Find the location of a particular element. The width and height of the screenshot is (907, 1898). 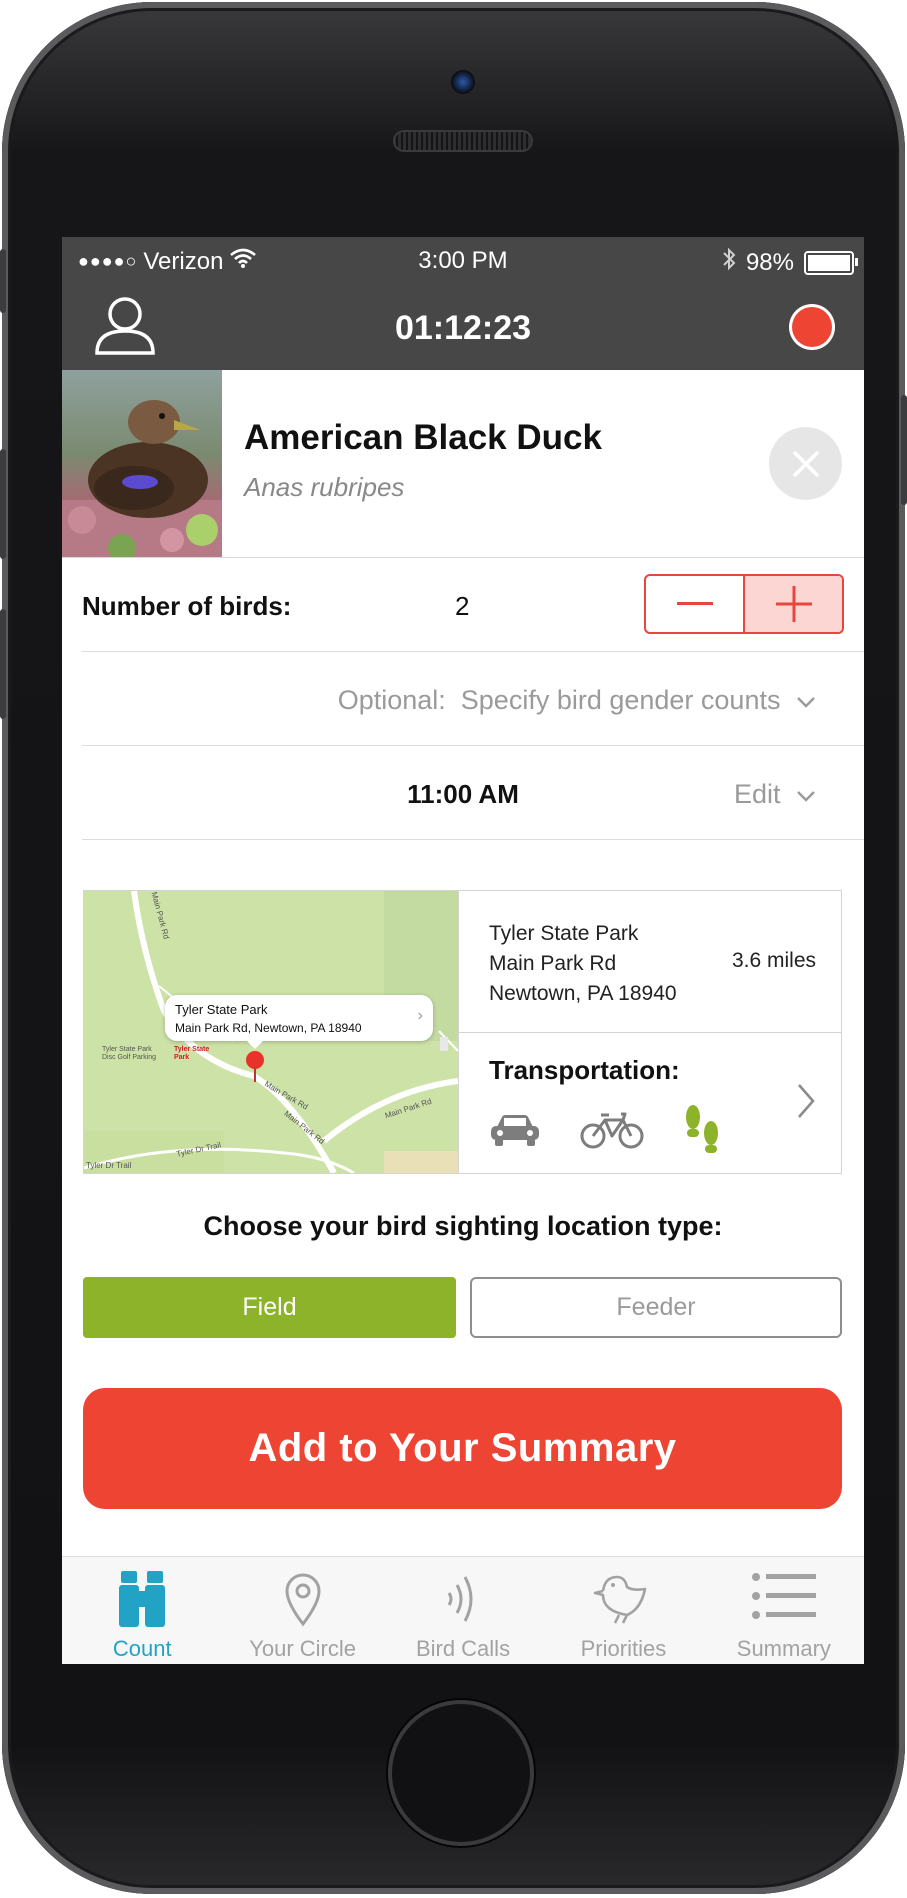

bicycle-icon is located at coordinates (612, 1132).